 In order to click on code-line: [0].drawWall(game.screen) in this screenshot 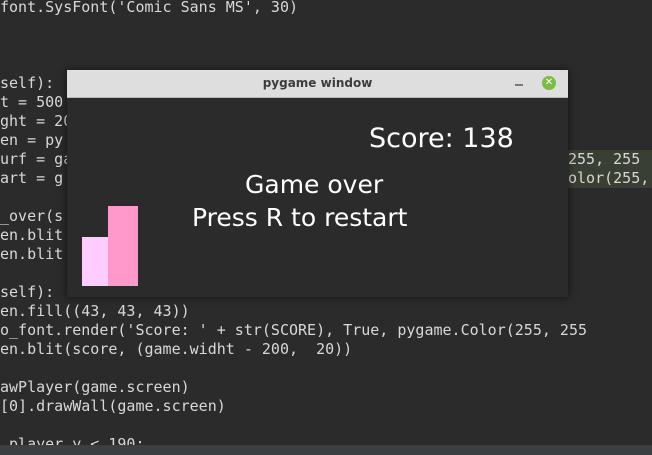, I will do `click(113, 406)`.